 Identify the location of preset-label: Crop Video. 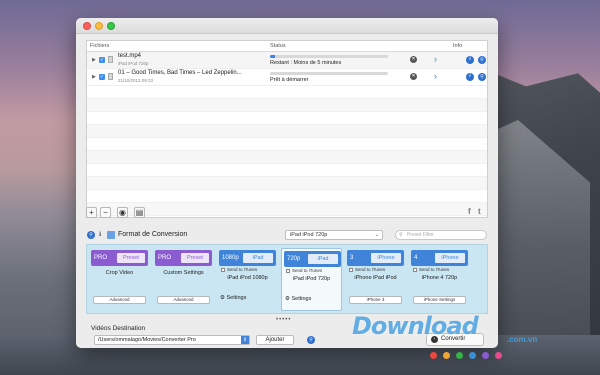
(119, 273).